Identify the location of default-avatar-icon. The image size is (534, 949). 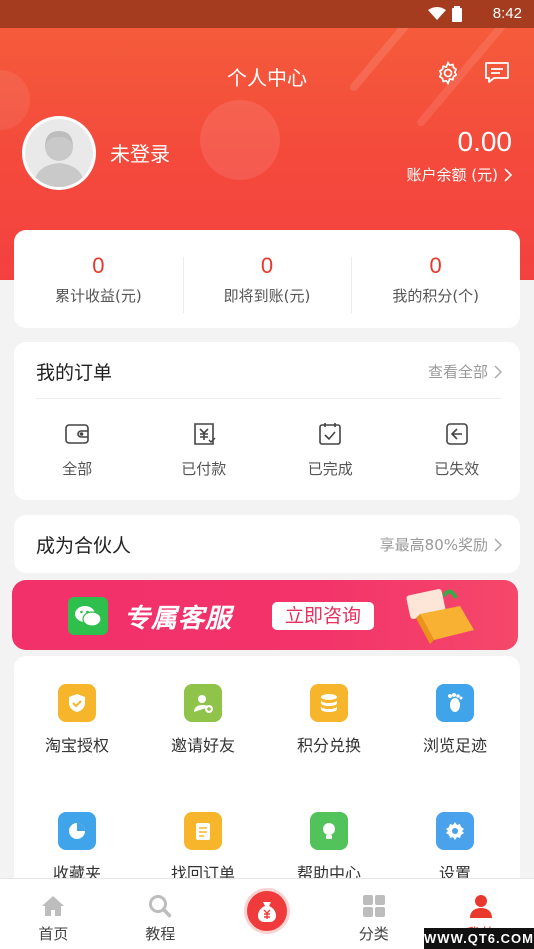
(59, 153).